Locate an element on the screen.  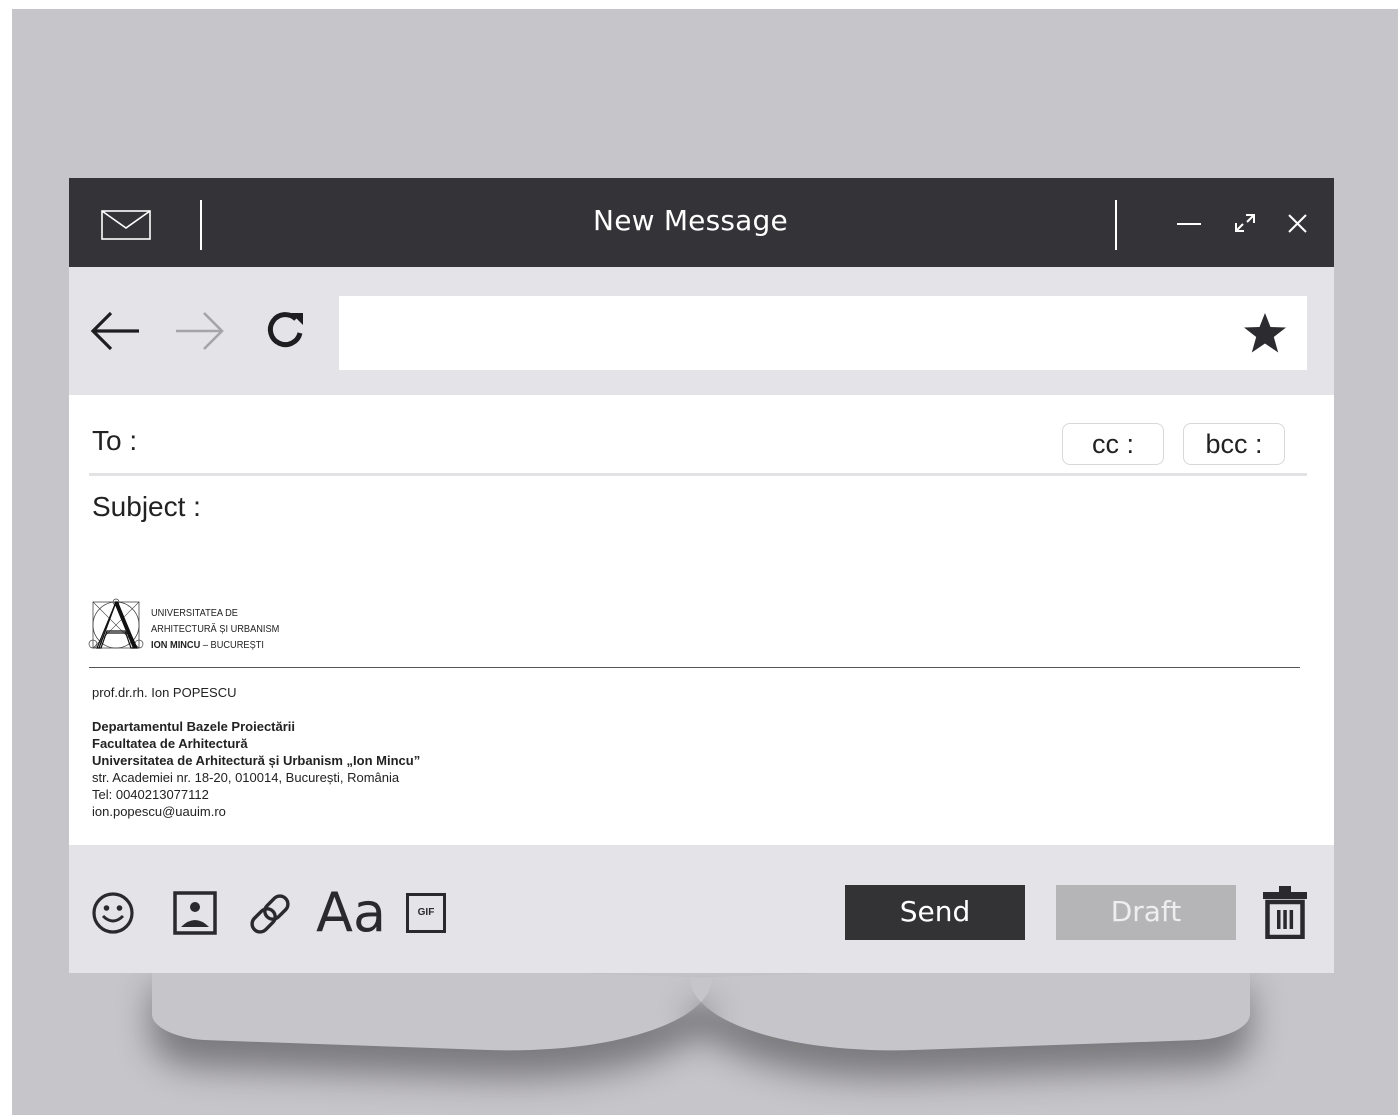
to-divider is located at coordinates (698, 474).